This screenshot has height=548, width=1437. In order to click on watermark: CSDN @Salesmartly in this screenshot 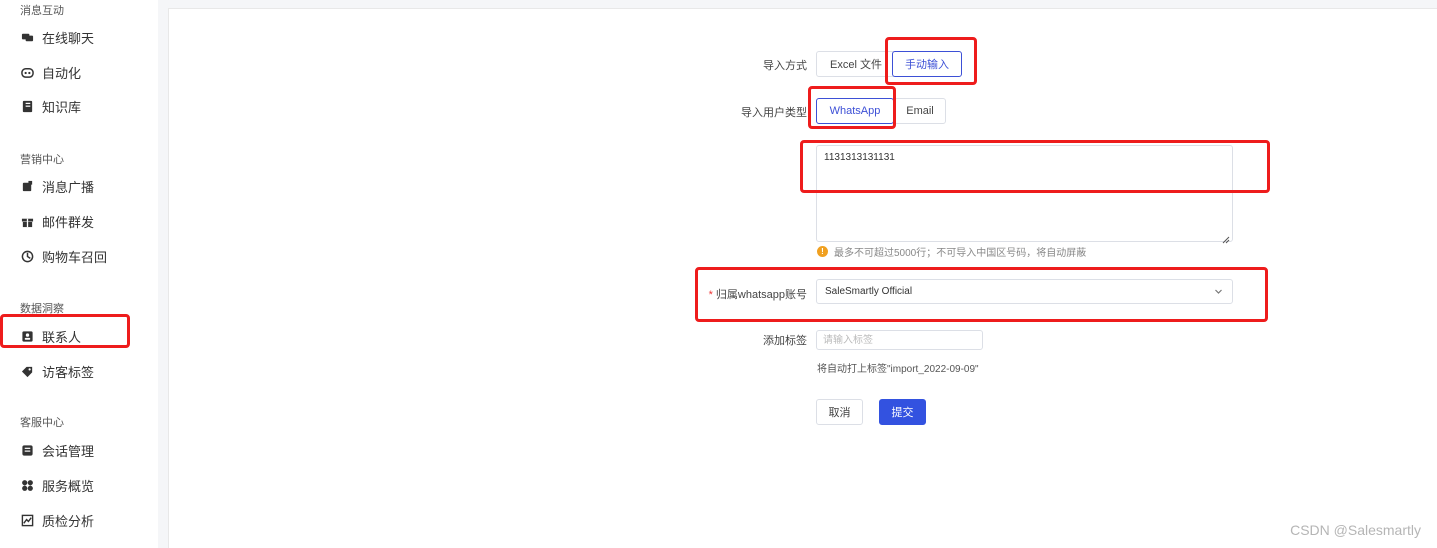, I will do `click(1355, 530)`.